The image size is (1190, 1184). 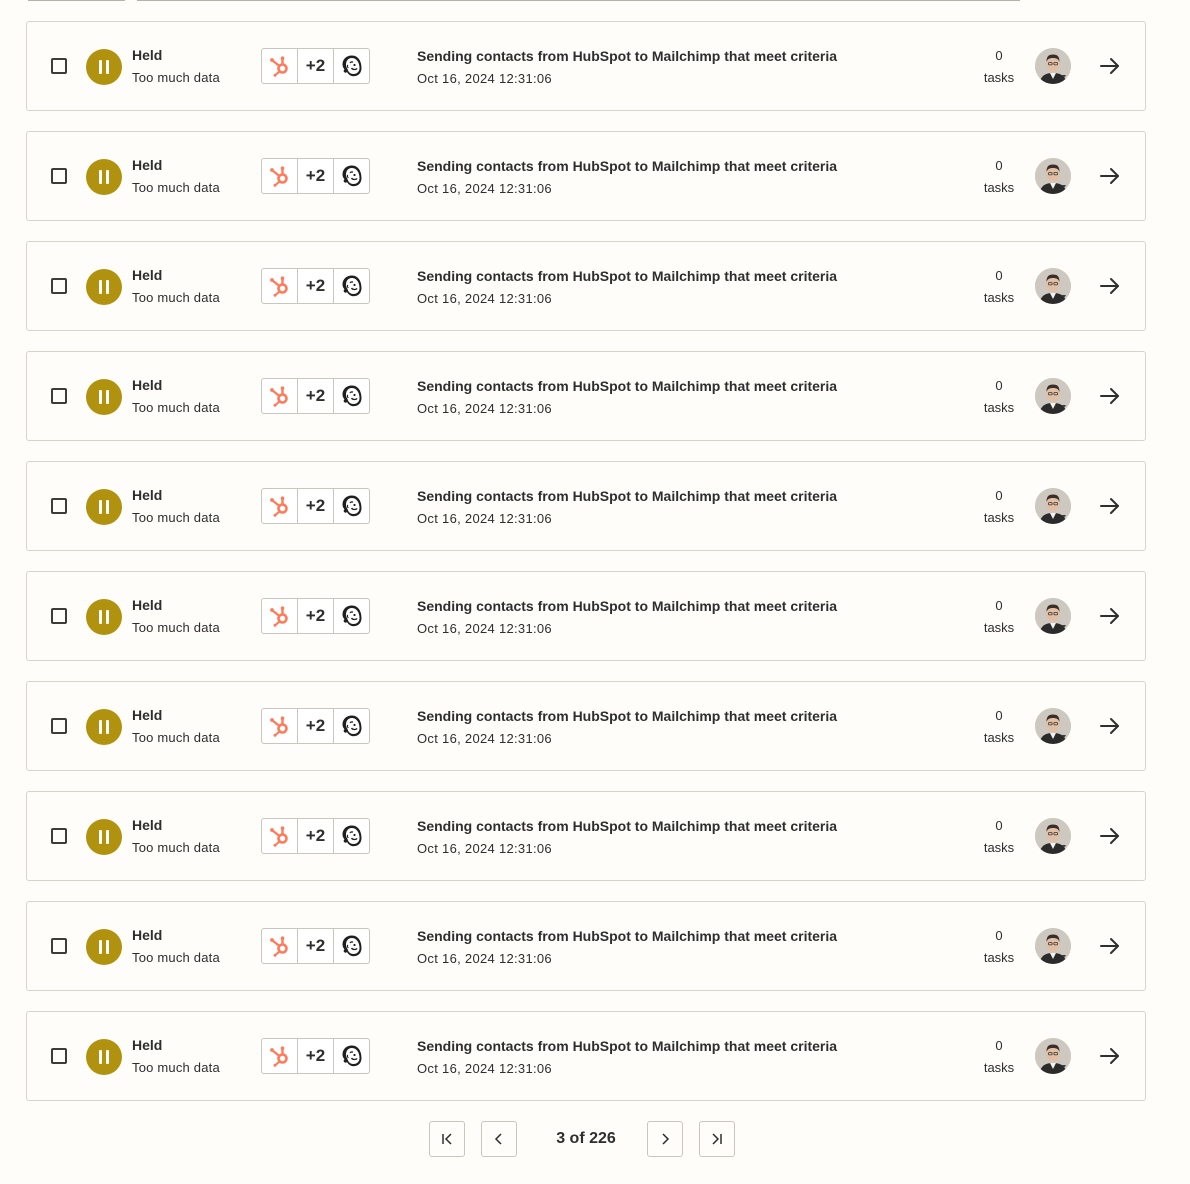 I want to click on first-page-button, so click(x=447, y=1139).